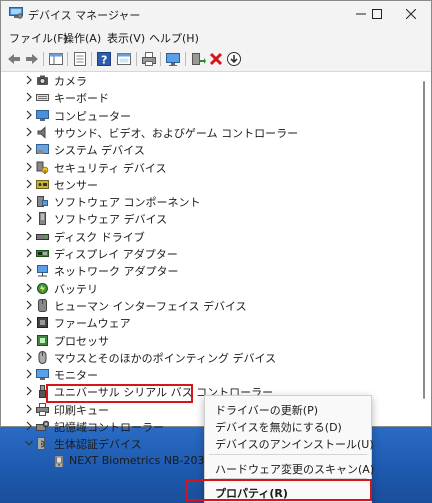  What do you see at coordinates (42, 357) in the screenshot?
I see `mouse-icon` at bounding box center [42, 357].